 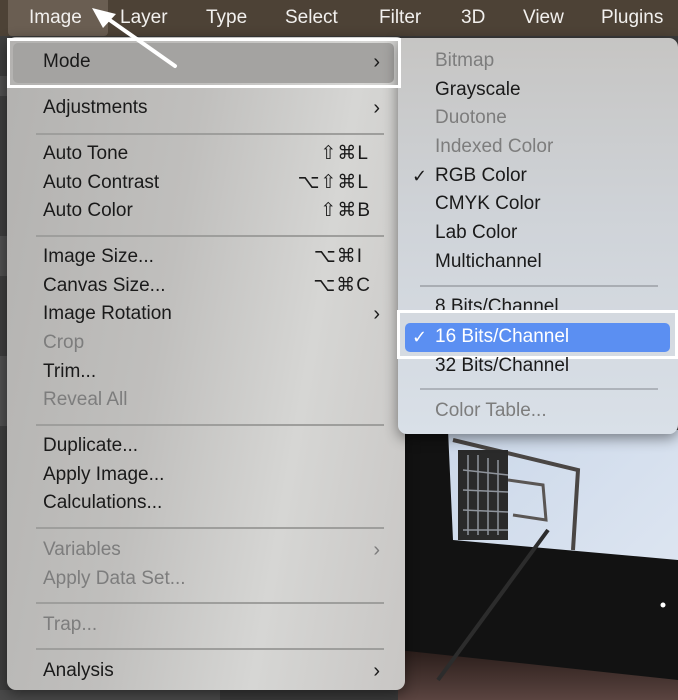 I want to click on menu-item-label: Auto Tone, so click(x=86, y=153).